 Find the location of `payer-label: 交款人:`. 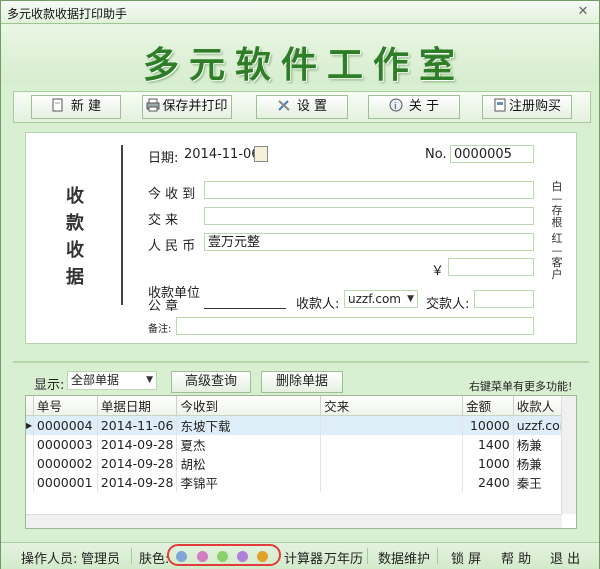

payer-label: 交款人: is located at coordinates (448, 304).